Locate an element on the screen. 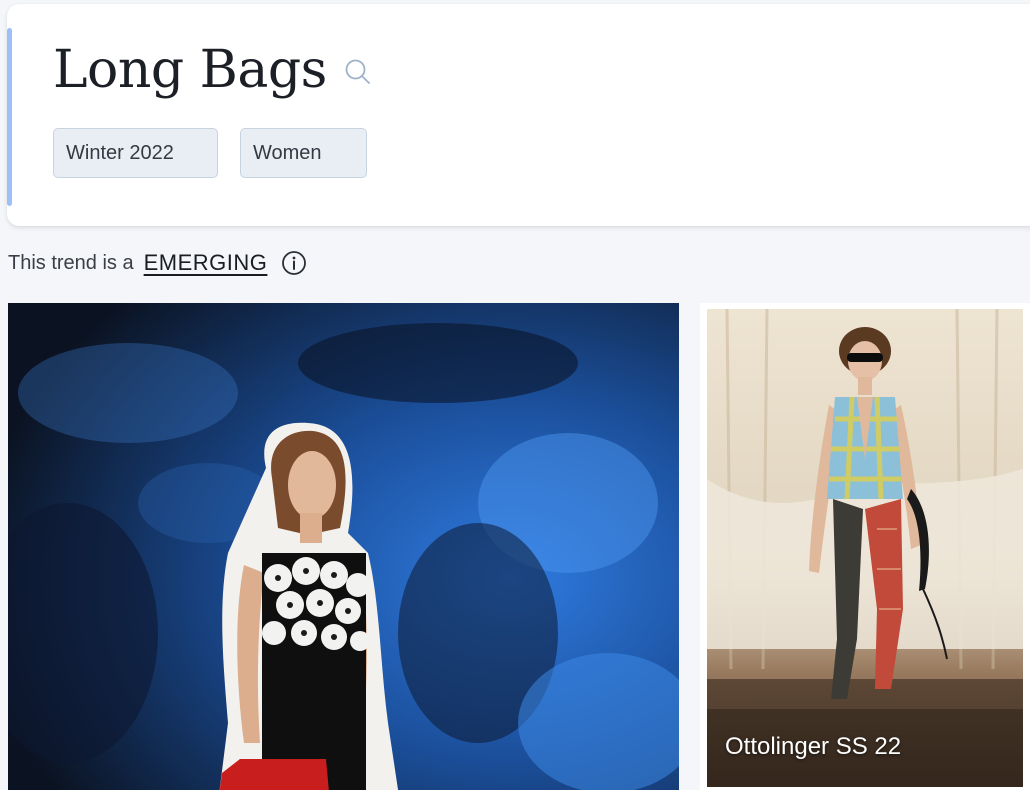  gender-filter-chip: Women is located at coordinates (303, 153).